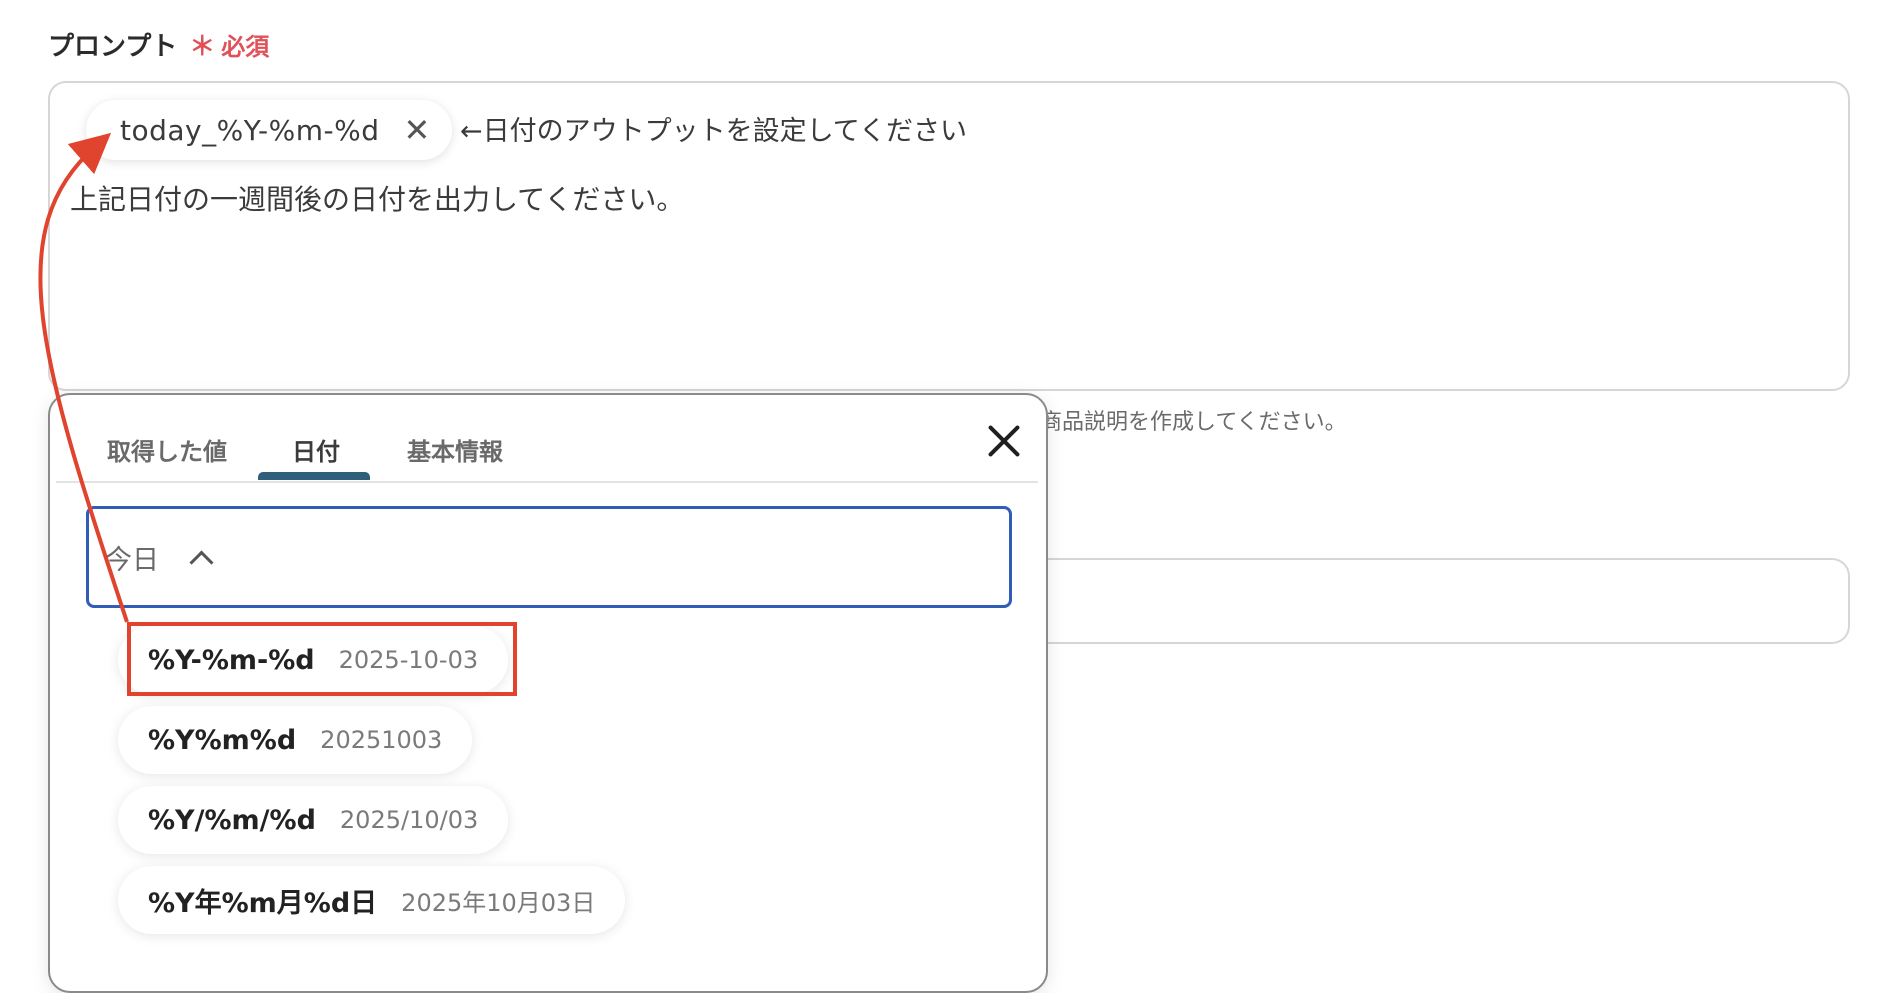 The image size is (1894, 993). What do you see at coordinates (1004, 440) in the screenshot?
I see `close-icon` at bounding box center [1004, 440].